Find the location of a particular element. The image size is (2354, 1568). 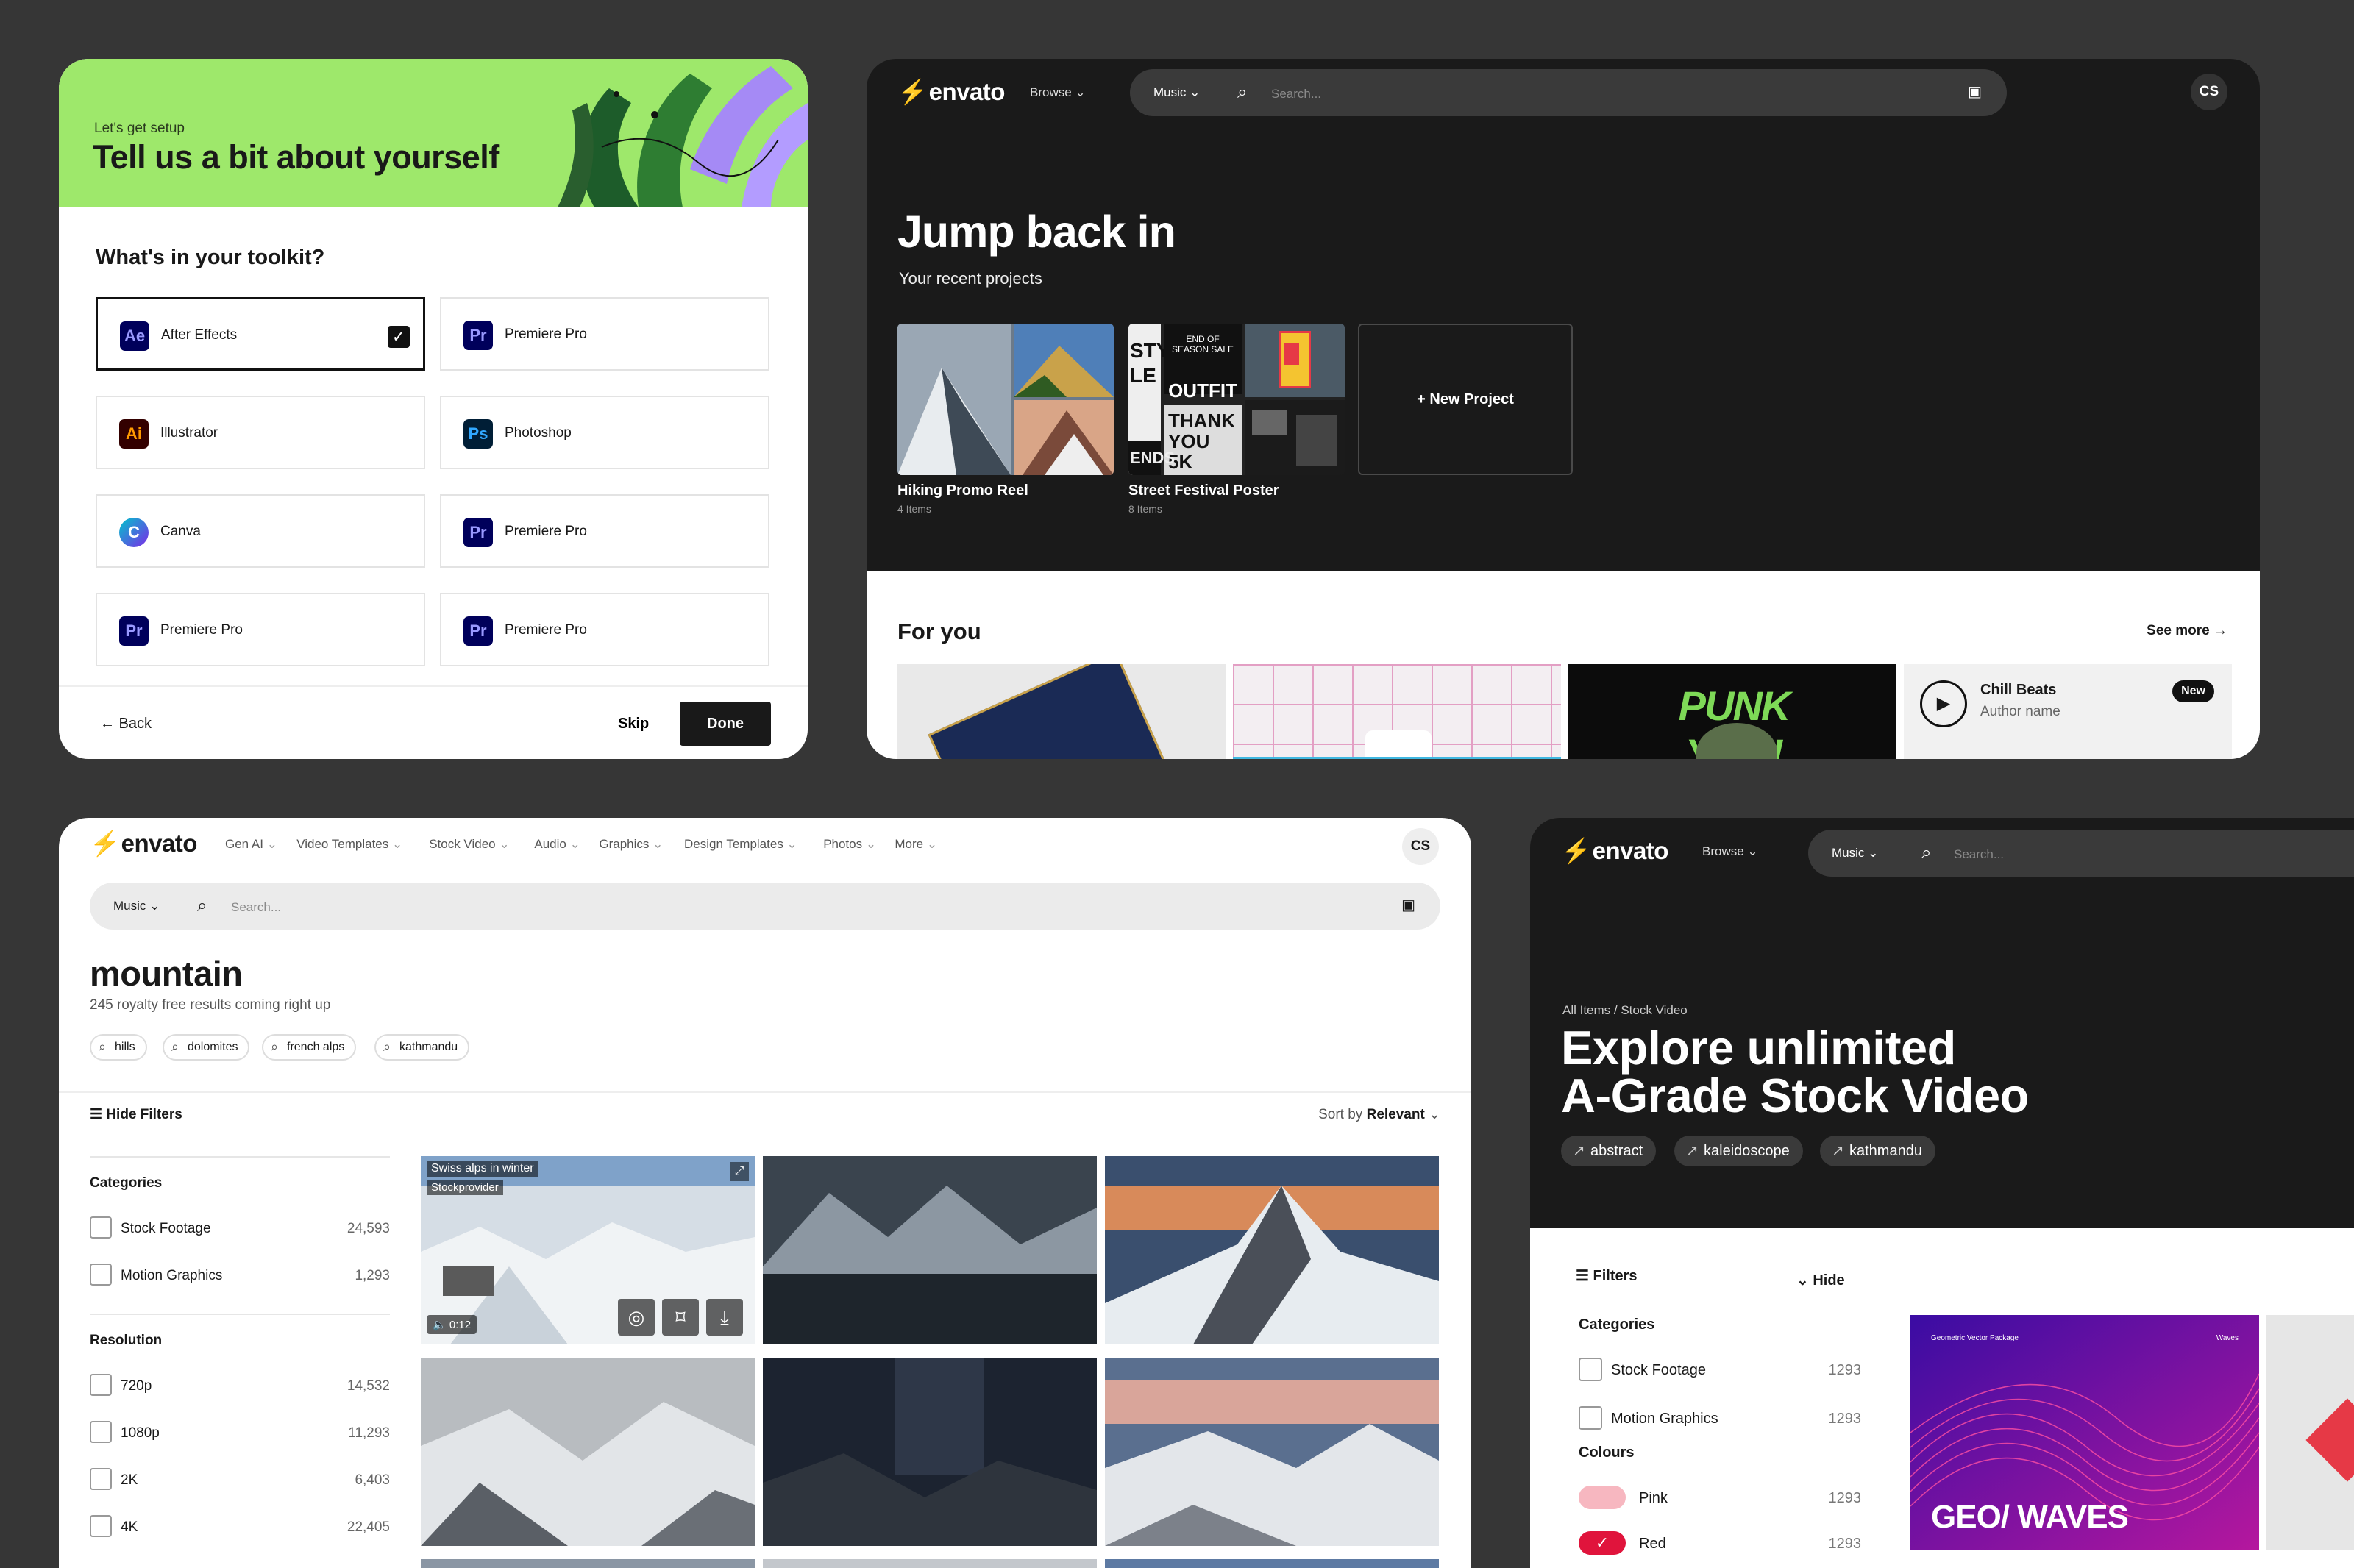

nav-item: Gen AI ⌄ is located at coordinates (251, 844).